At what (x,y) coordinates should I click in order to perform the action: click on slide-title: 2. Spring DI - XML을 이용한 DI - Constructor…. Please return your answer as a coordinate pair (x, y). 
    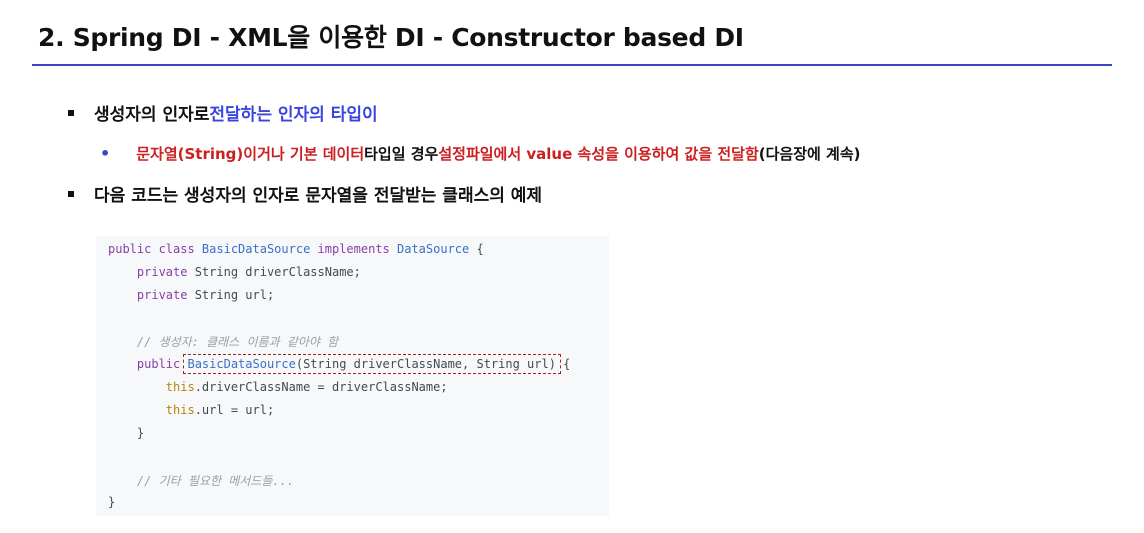
    Looking at the image, I should click on (391, 37).